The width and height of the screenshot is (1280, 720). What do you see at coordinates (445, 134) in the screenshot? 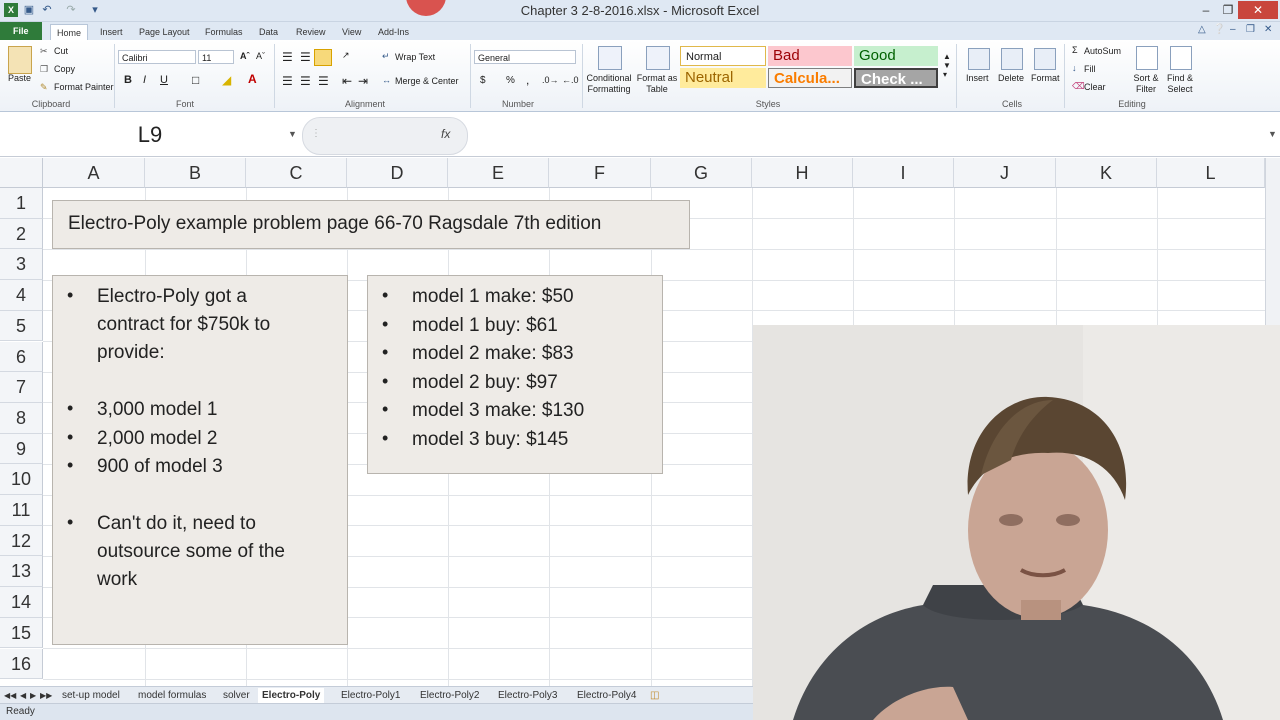
I see `insert-function-icon: fx` at bounding box center [445, 134].